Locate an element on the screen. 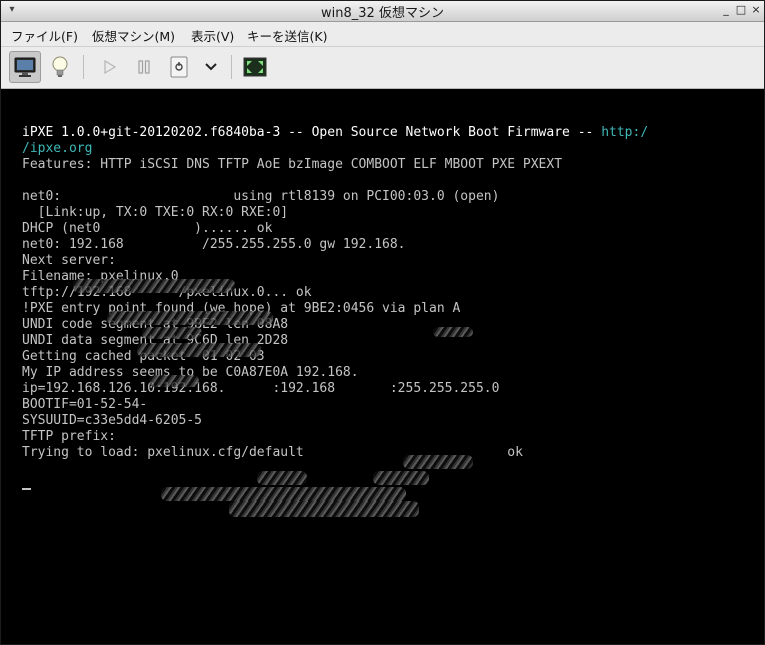  console-line: DHCP (net0 )...... ok is located at coordinates (147, 228).